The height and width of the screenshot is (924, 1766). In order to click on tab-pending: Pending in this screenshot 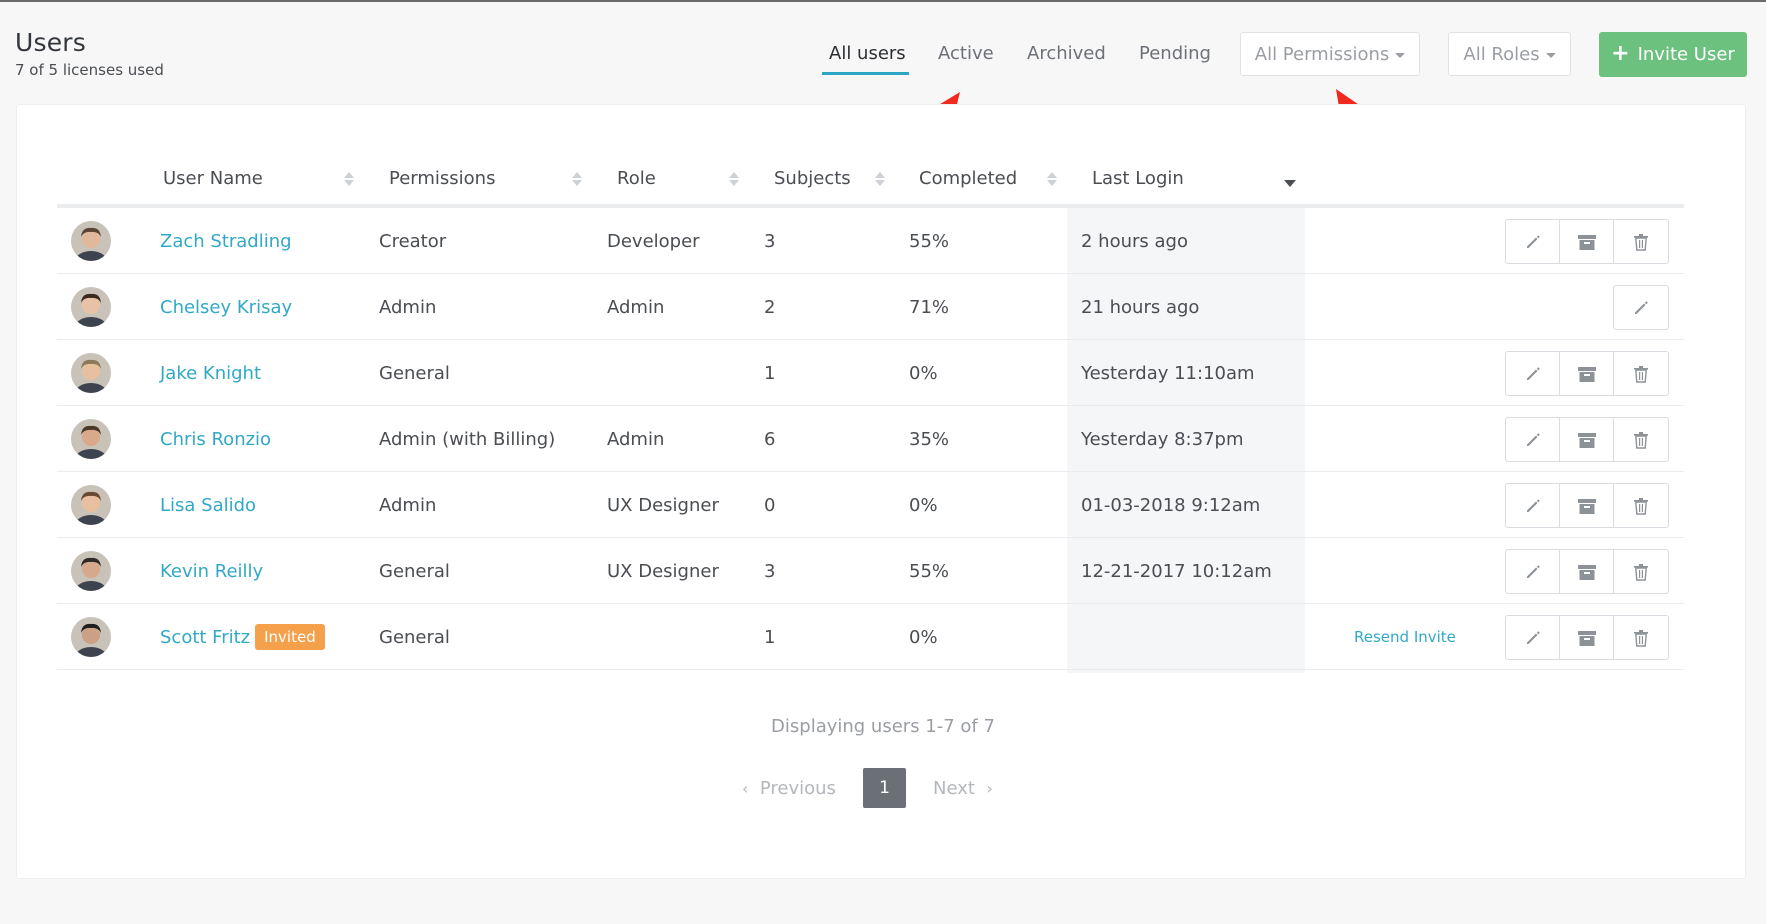, I will do `click(1175, 53)`.